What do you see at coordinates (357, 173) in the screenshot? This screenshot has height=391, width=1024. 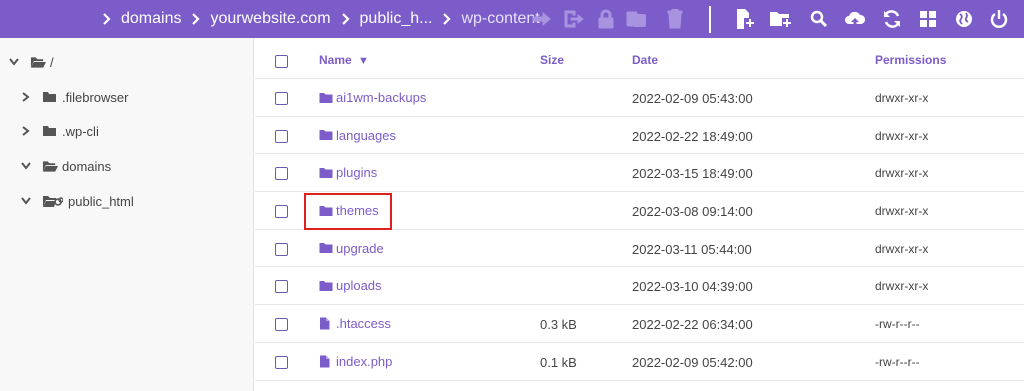 I see `file-name: plugins` at bounding box center [357, 173].